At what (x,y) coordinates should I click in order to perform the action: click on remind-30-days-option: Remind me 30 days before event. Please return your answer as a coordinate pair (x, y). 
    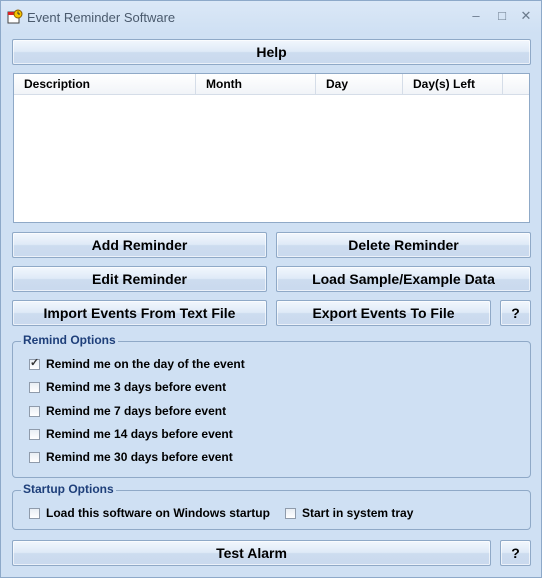
    Looking at the image, I should click on (131, 457).